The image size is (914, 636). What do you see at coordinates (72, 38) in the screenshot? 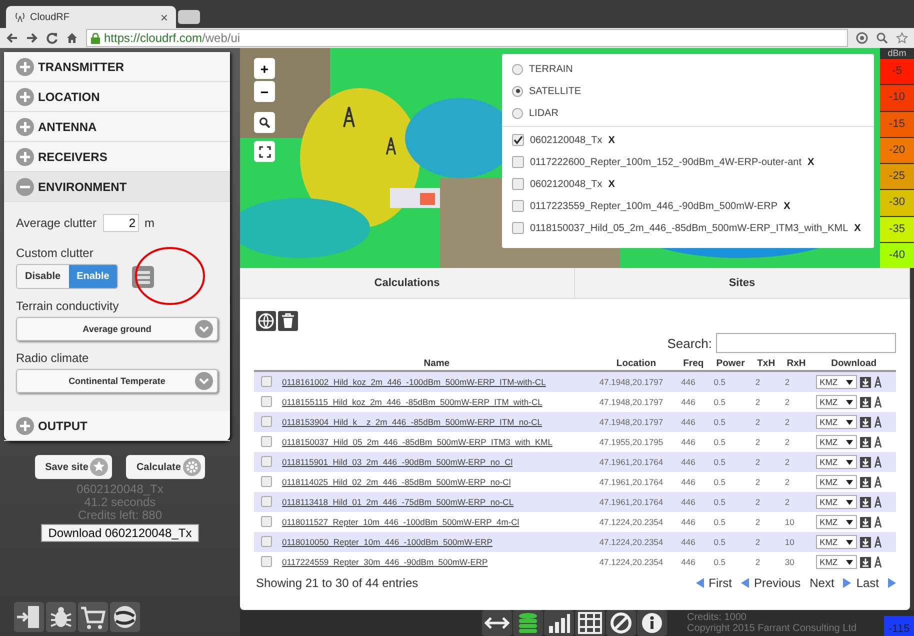
I see `home-icon` at bounding box center [72, 38].